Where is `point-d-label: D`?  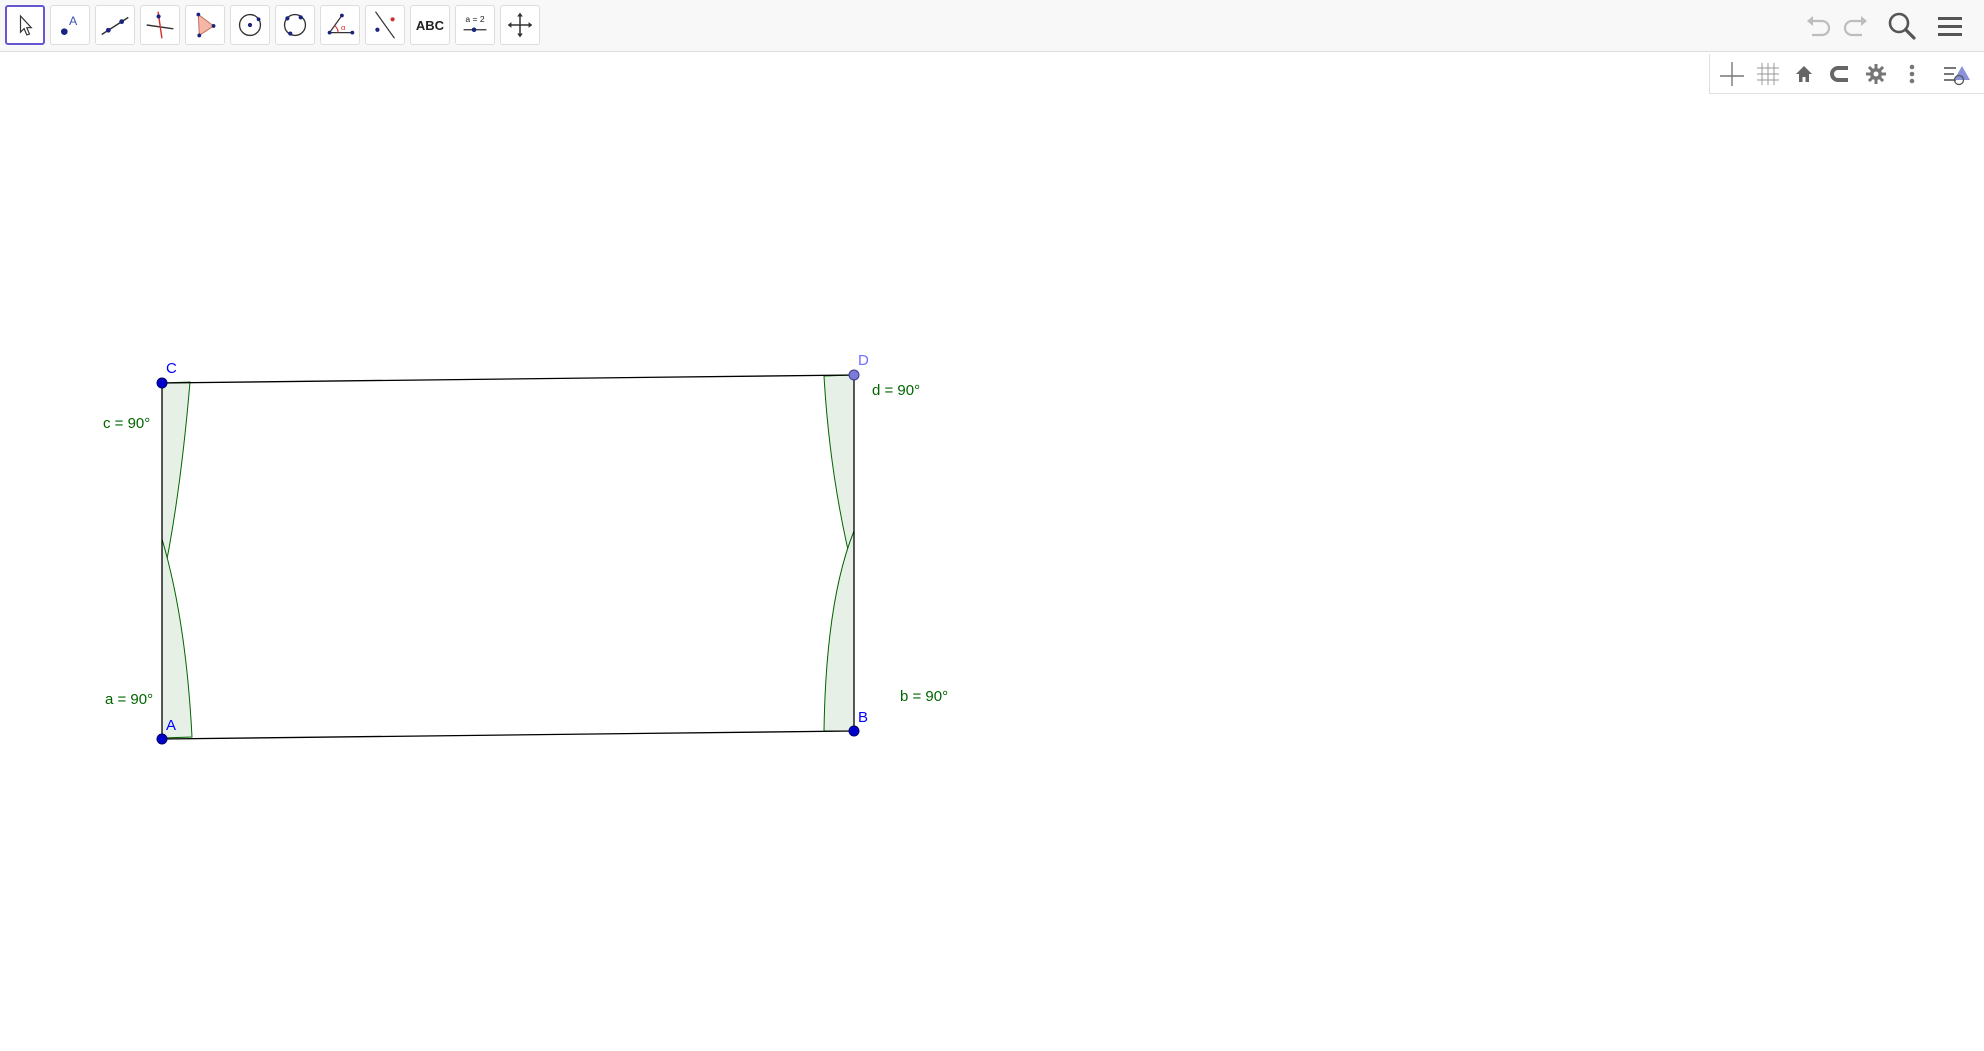
point-d-label: D is located at coordinates (863, 360).